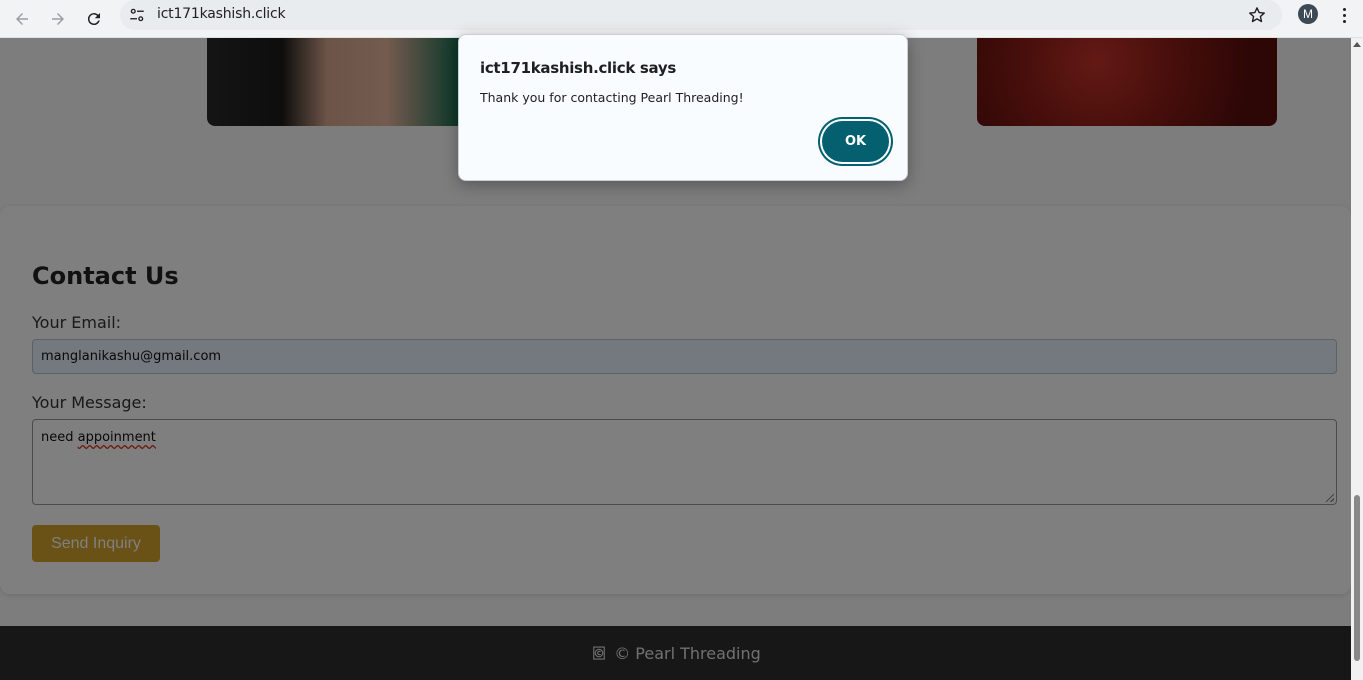 This screenshot has width=1363, height=680. What do you see at coordinates (701, 15) in the screenshot?
I see `address-bar: ict171kashish.click` at bounding box center [701, 15].